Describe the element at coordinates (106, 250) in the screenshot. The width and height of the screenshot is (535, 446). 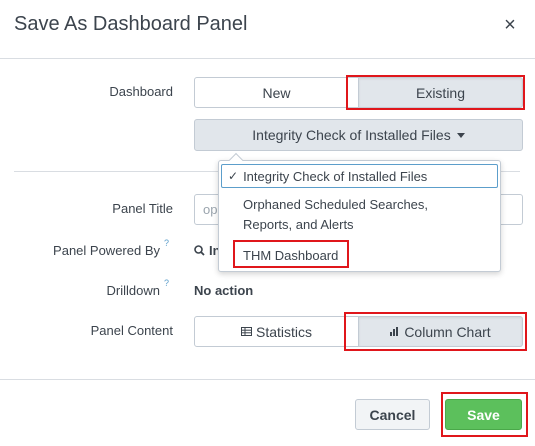
I see `panel-powered-by-text: Panel Powered By` at that location.